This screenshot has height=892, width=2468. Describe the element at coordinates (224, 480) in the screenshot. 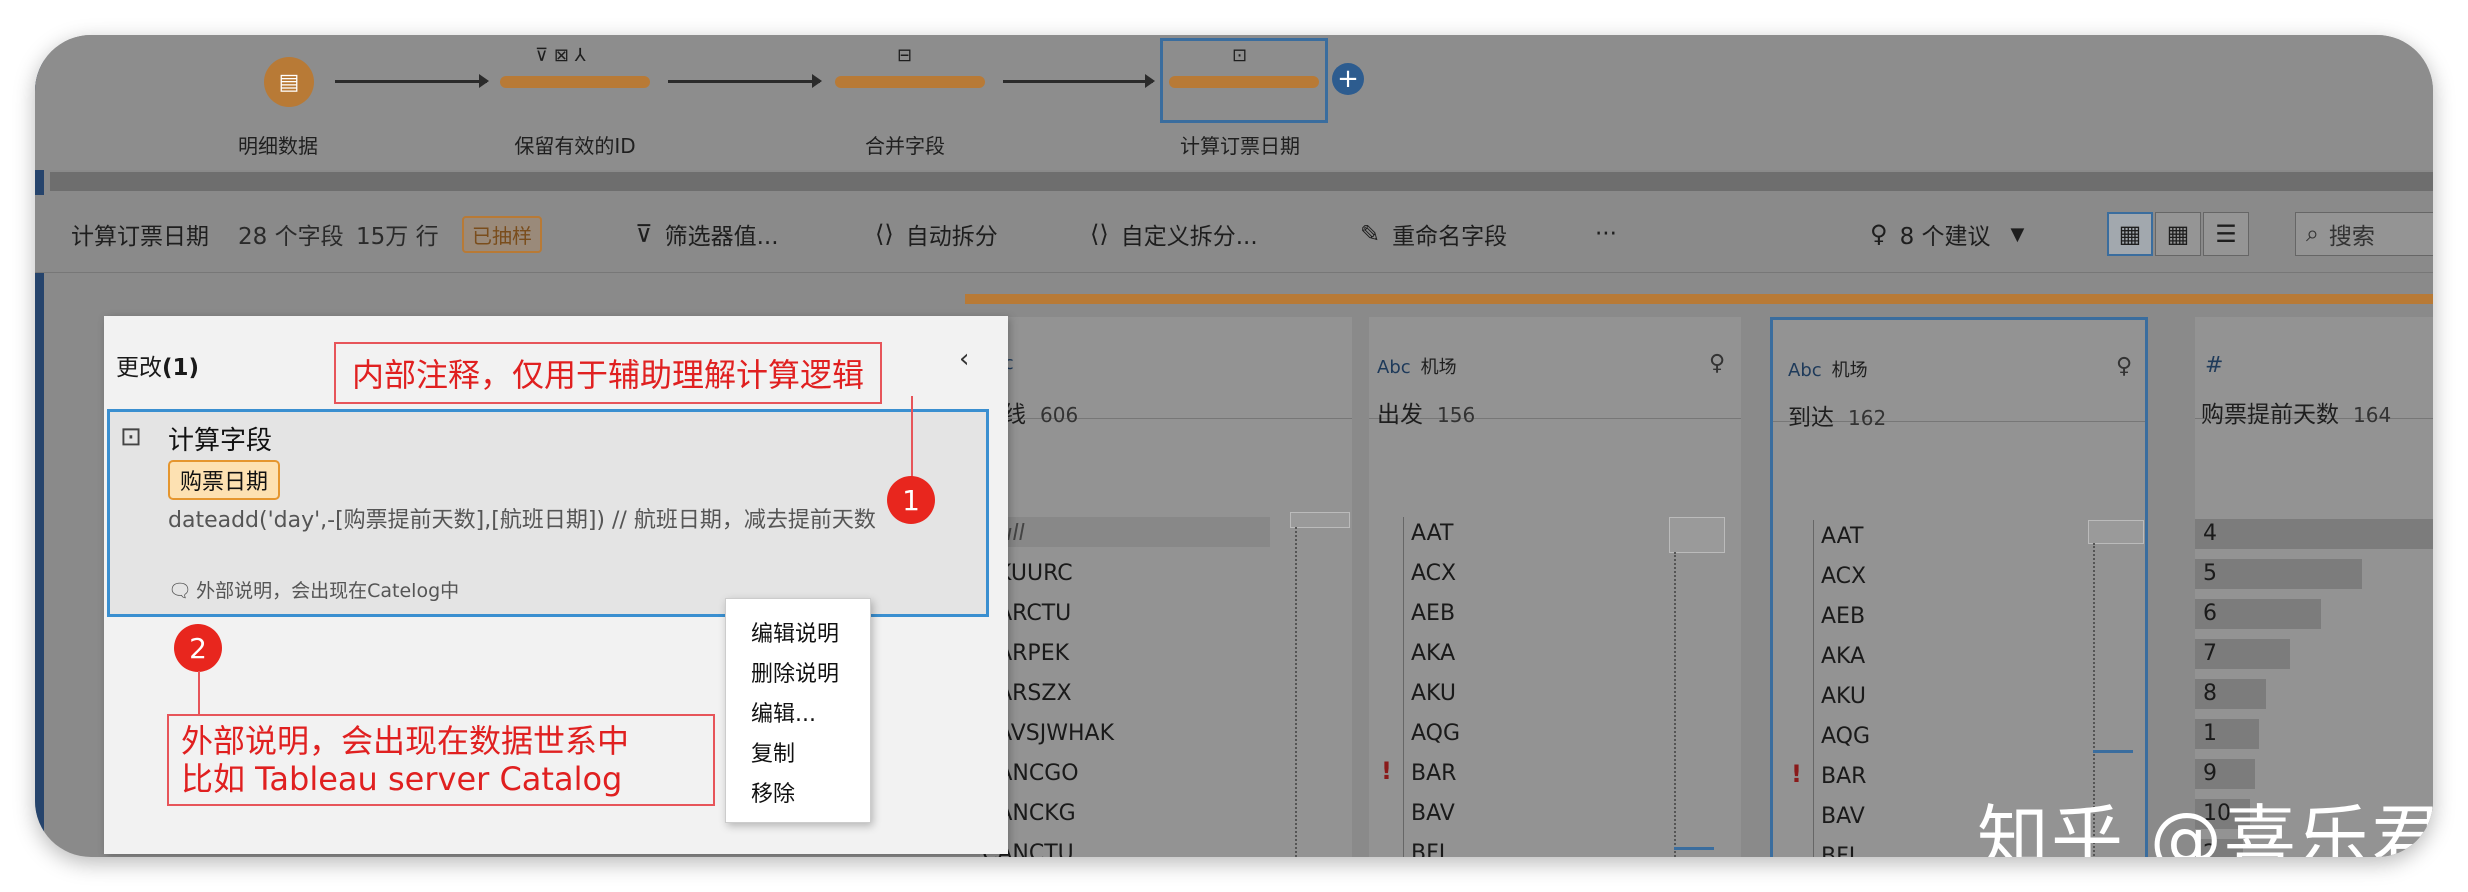

I see `field-name-tag: 购票日期` at that location.